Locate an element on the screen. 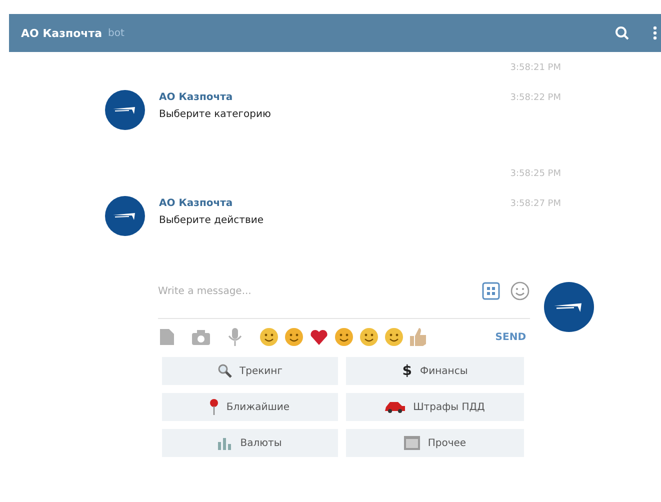 The width and height of the screenshot is (661, 502). keyboard-button: Валюты is located at coordinates (250, 443).